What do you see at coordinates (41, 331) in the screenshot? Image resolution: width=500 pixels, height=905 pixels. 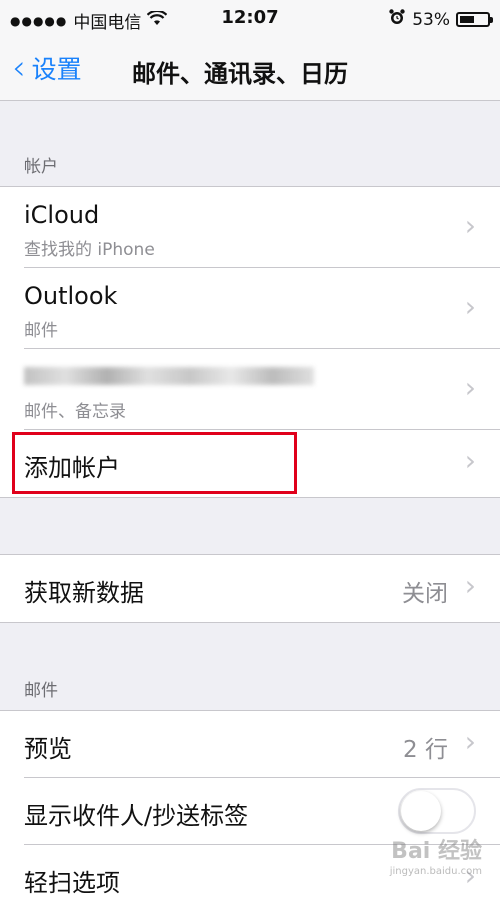 I see `account-subtitle: 邮件` at bounding box center [41, 331].